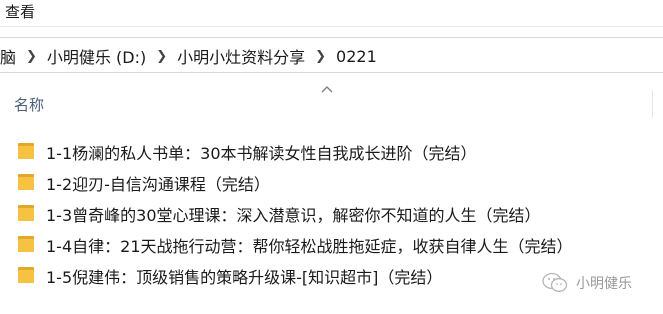 The width and height of the screenshot is (663, 314). I want to click on breadcrumb-item-drive: 小明健乐 (D:), so click(96, 56).